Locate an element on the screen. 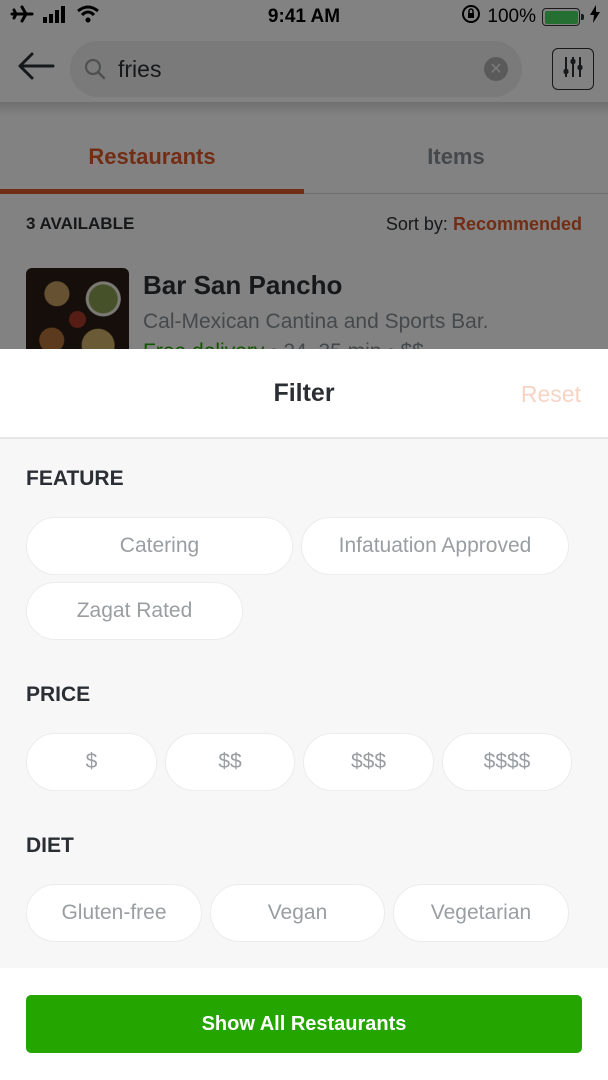 The height and width of the screenshot is (1080, 608). filter-section-price: PRICE $ $$ $$$ $$$$ is located at coordinates (304, 737).